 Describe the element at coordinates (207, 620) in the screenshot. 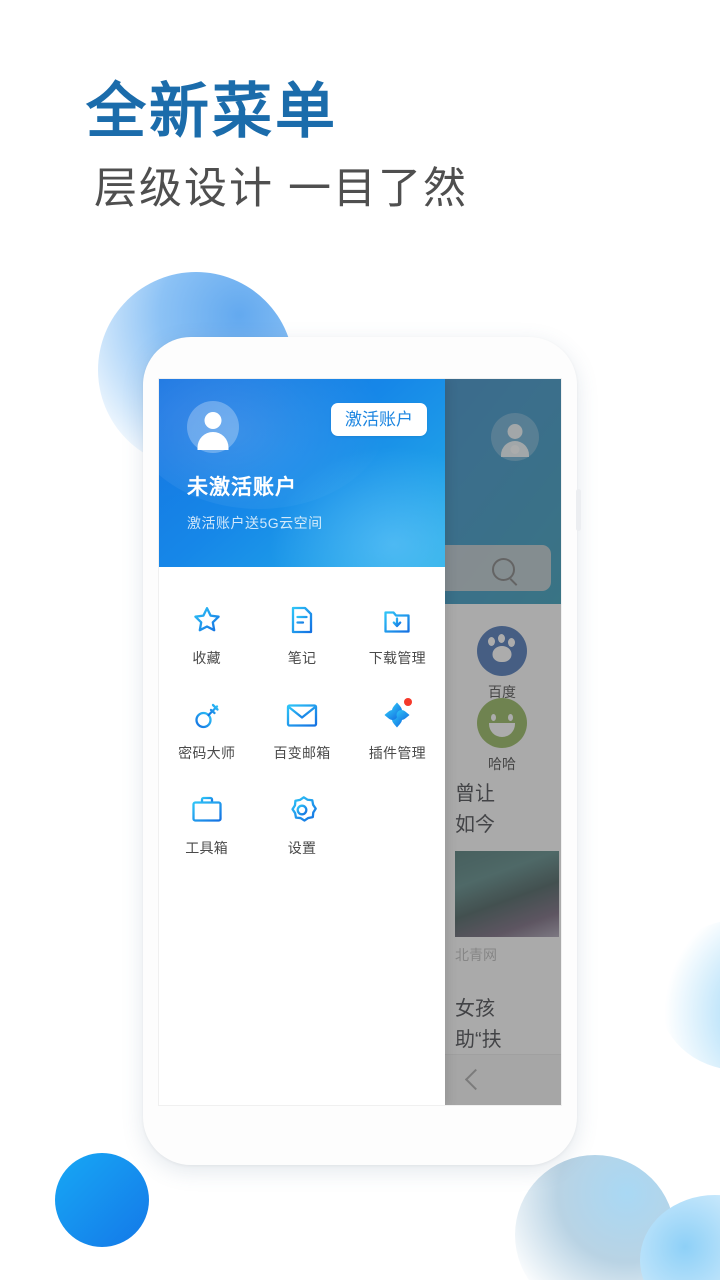

I see `star-icon` at that location.